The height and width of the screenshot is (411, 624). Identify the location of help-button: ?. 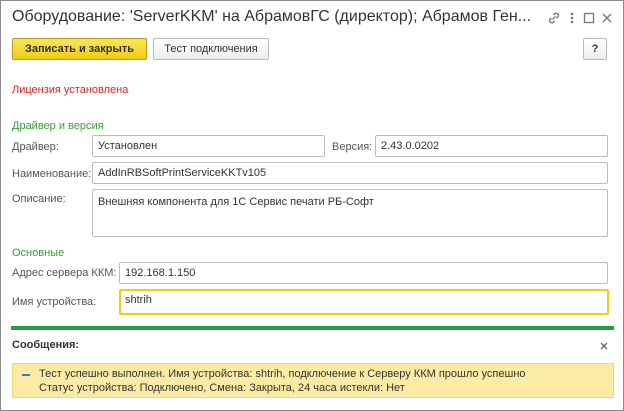
(595, 49).